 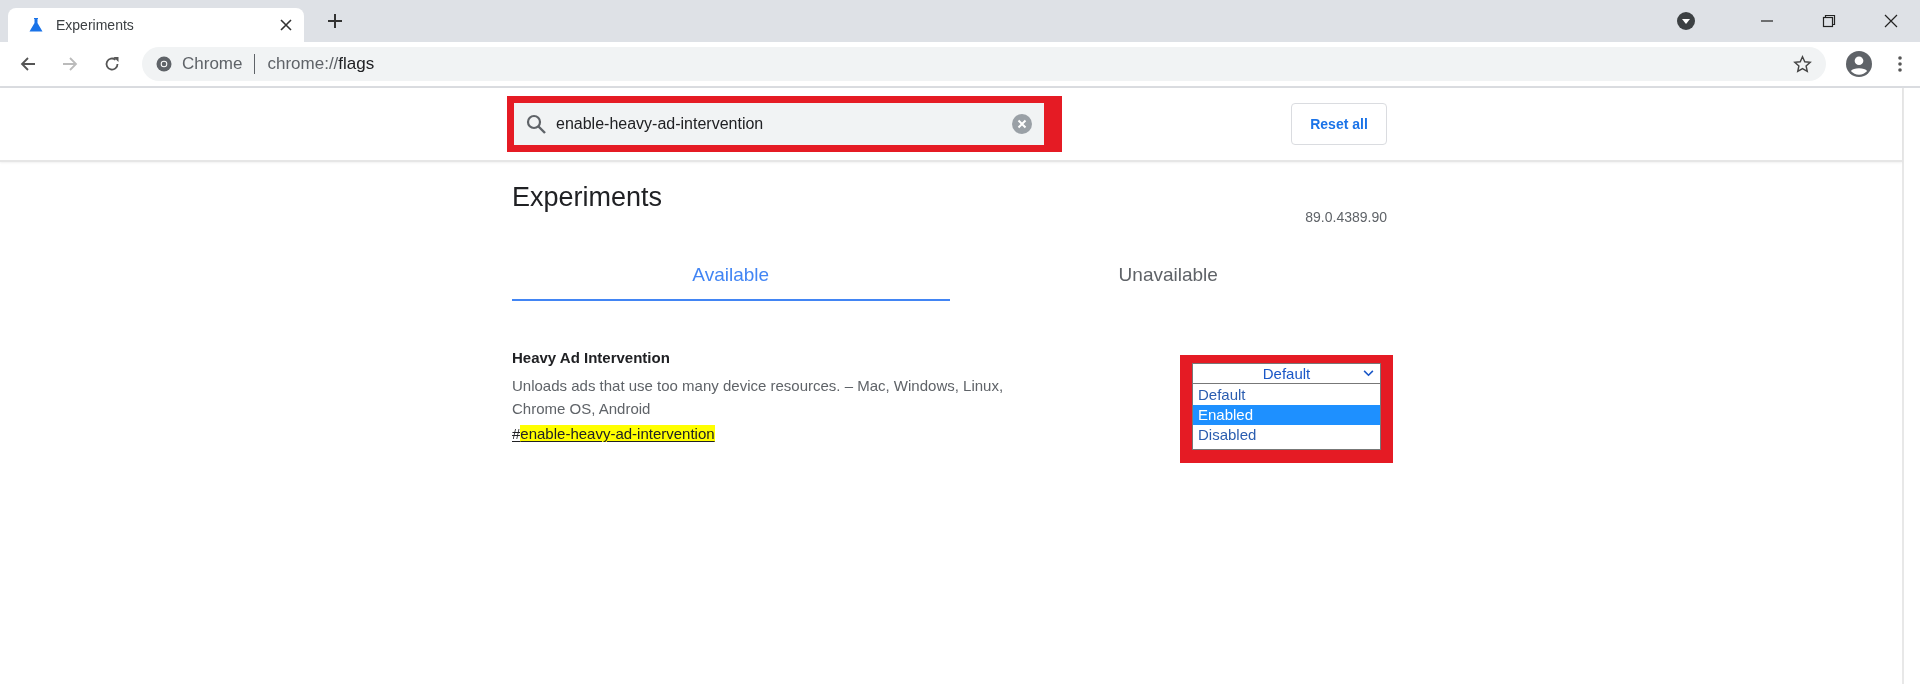 I want to click on site-label: Chrome, so click(x=212, y=64).